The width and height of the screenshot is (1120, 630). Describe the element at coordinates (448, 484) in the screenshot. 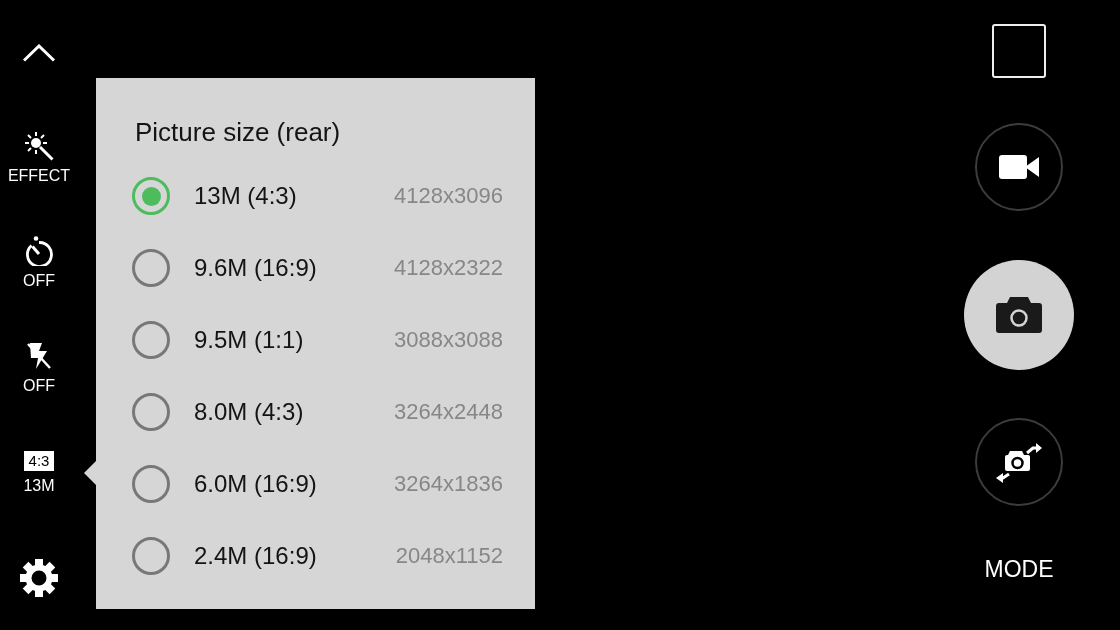

I see `resolution-text: 3264x1836` at that location.